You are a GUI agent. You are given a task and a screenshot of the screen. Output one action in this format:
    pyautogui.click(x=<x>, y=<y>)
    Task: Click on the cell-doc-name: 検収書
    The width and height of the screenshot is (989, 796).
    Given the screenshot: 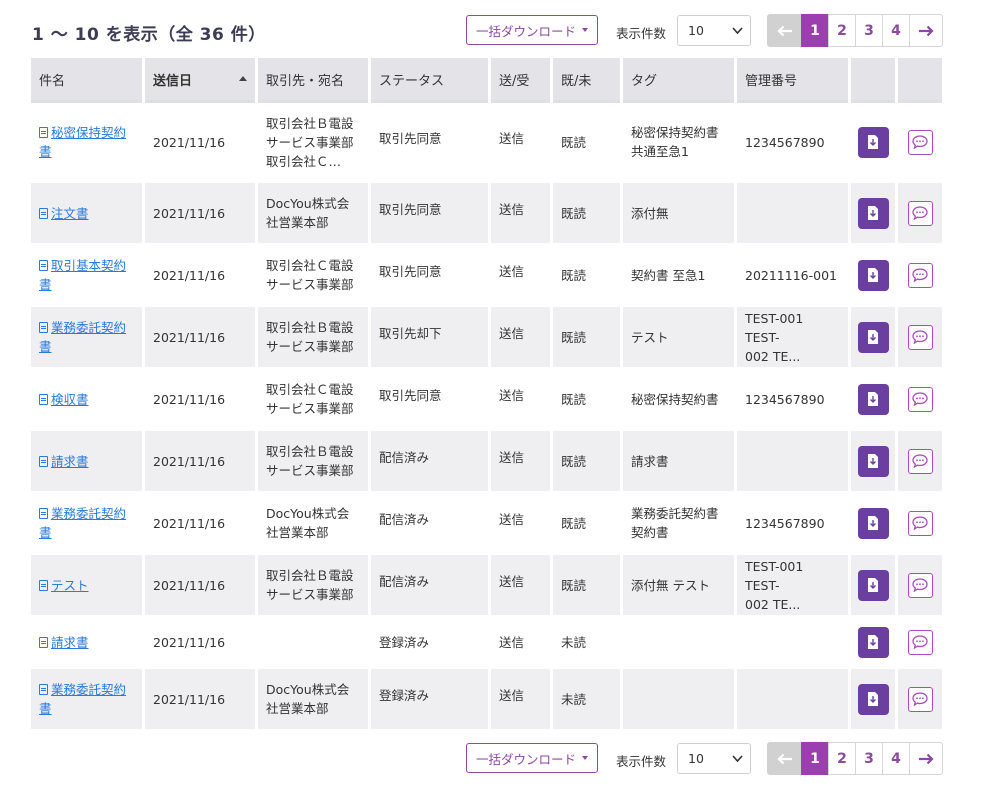 What is the action you would take?
    pyautogui.click(x=86, y=400)
    